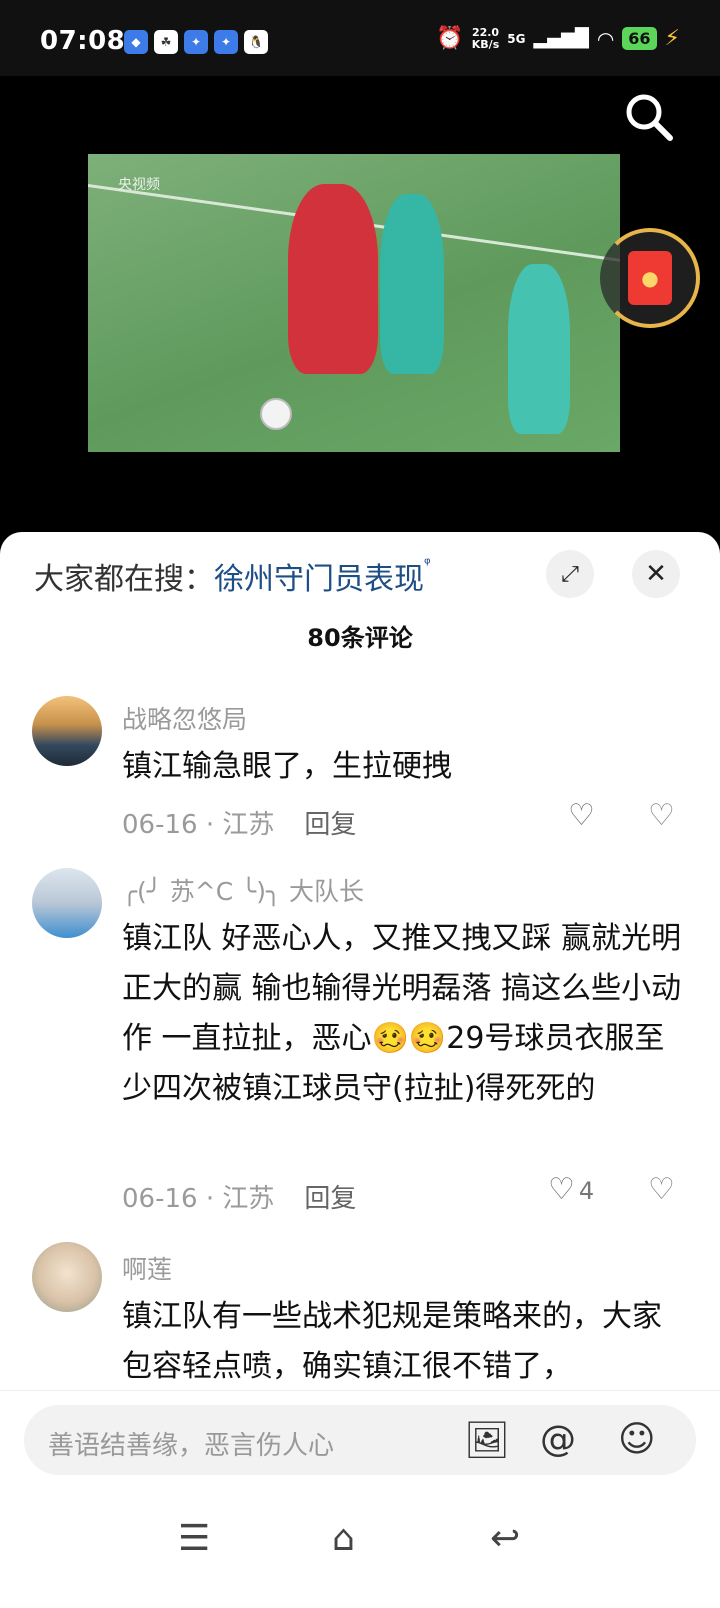  I want to click on video-player: 央视频, so click(354, 303).